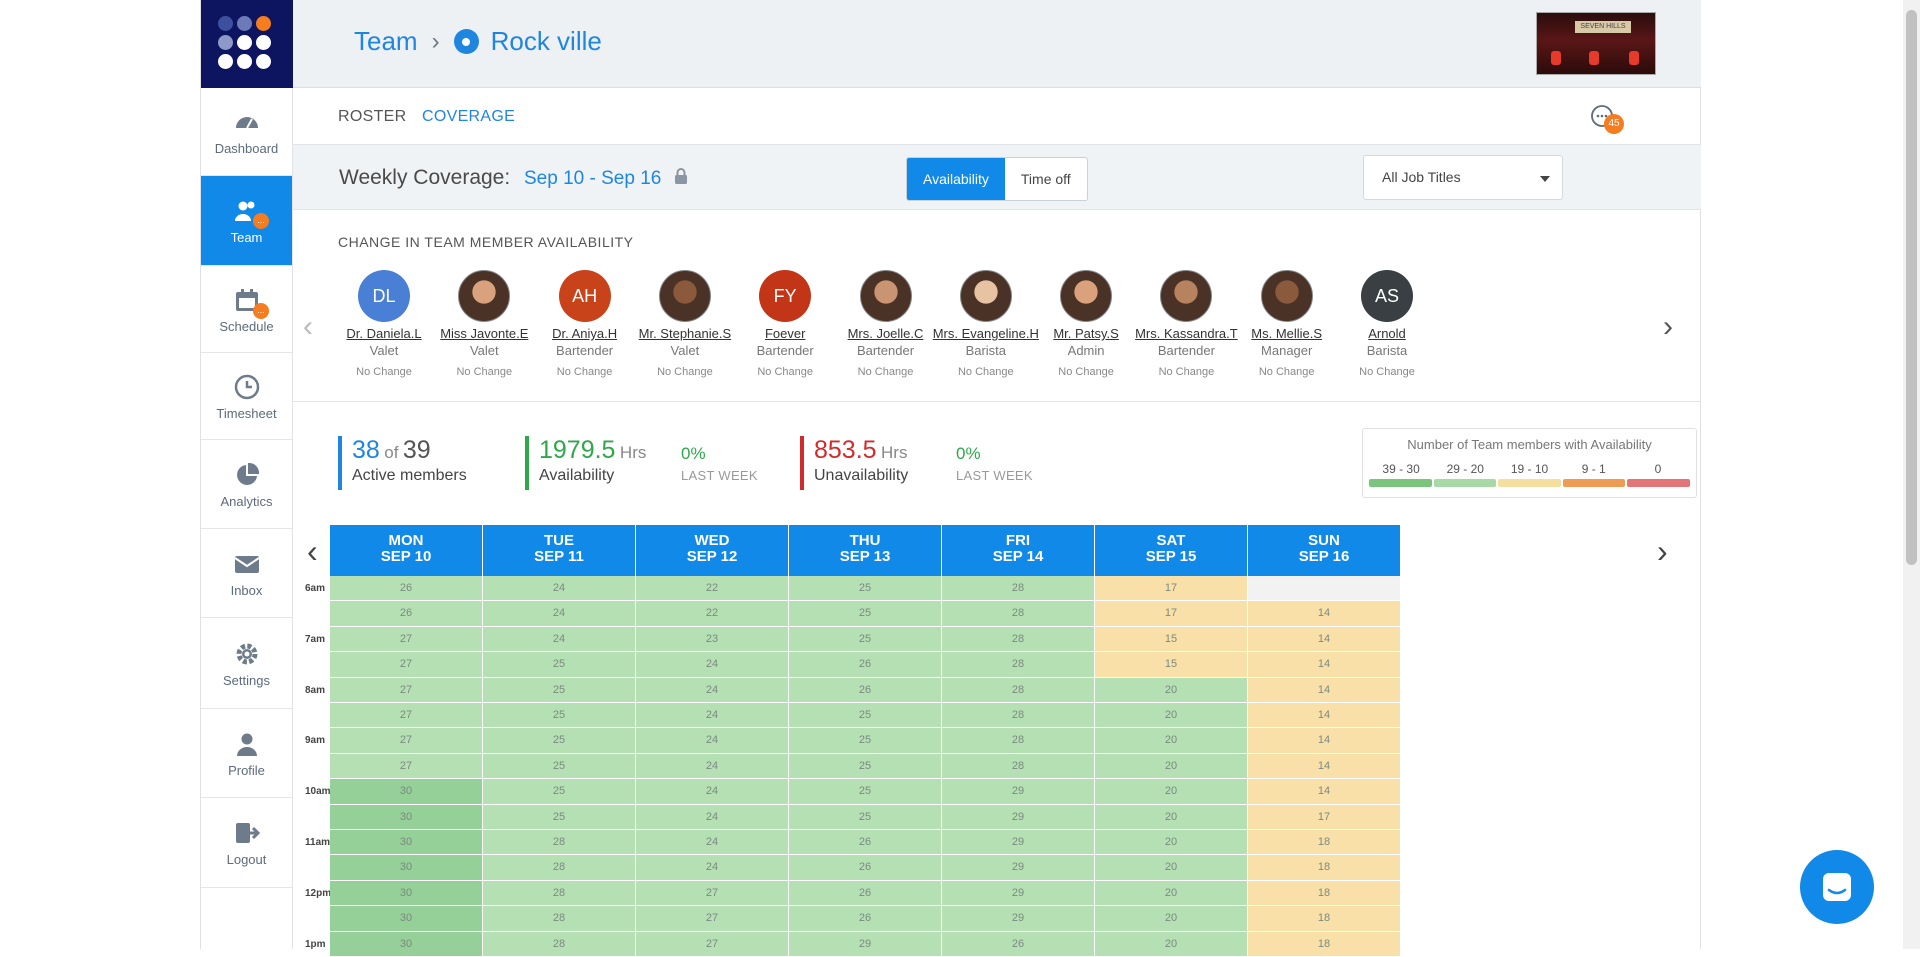 The image size is (1920, 957). Describe the element at coordinates (585, 333) in the screenshot. I see `member-name: Dr. Aniya.H` at that location.